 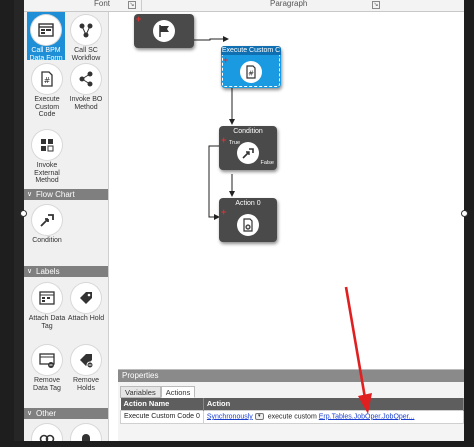 What do you see at coordinates (365, 403) in the screenshot?
I see `annotation-arrow-head` at bounding box center [365, 403].